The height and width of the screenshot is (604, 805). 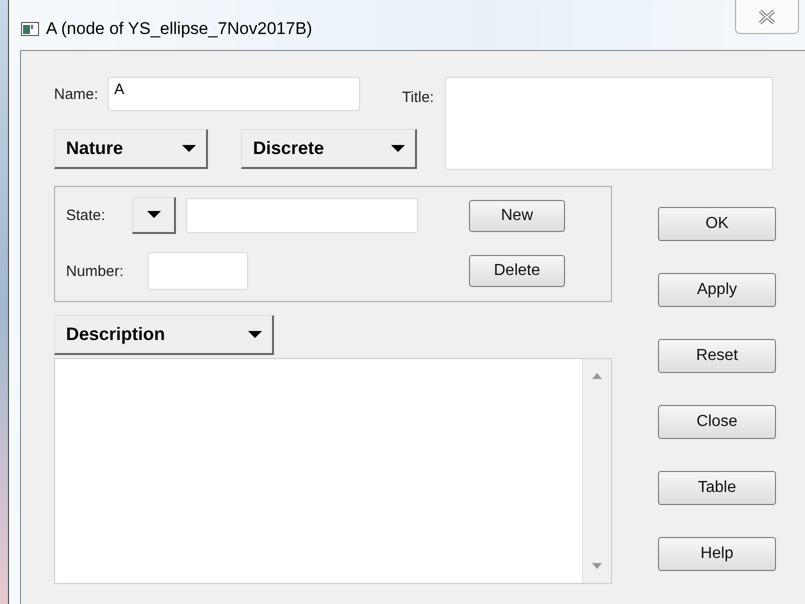 I want to click on scroll-up-icon, so click(x=597, y=376).